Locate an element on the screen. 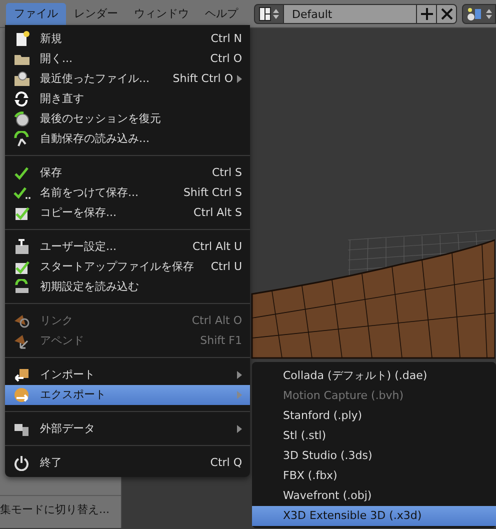 The height and width of the screenshot is (529, 496). close-icon is located at coordinates (446, 14).